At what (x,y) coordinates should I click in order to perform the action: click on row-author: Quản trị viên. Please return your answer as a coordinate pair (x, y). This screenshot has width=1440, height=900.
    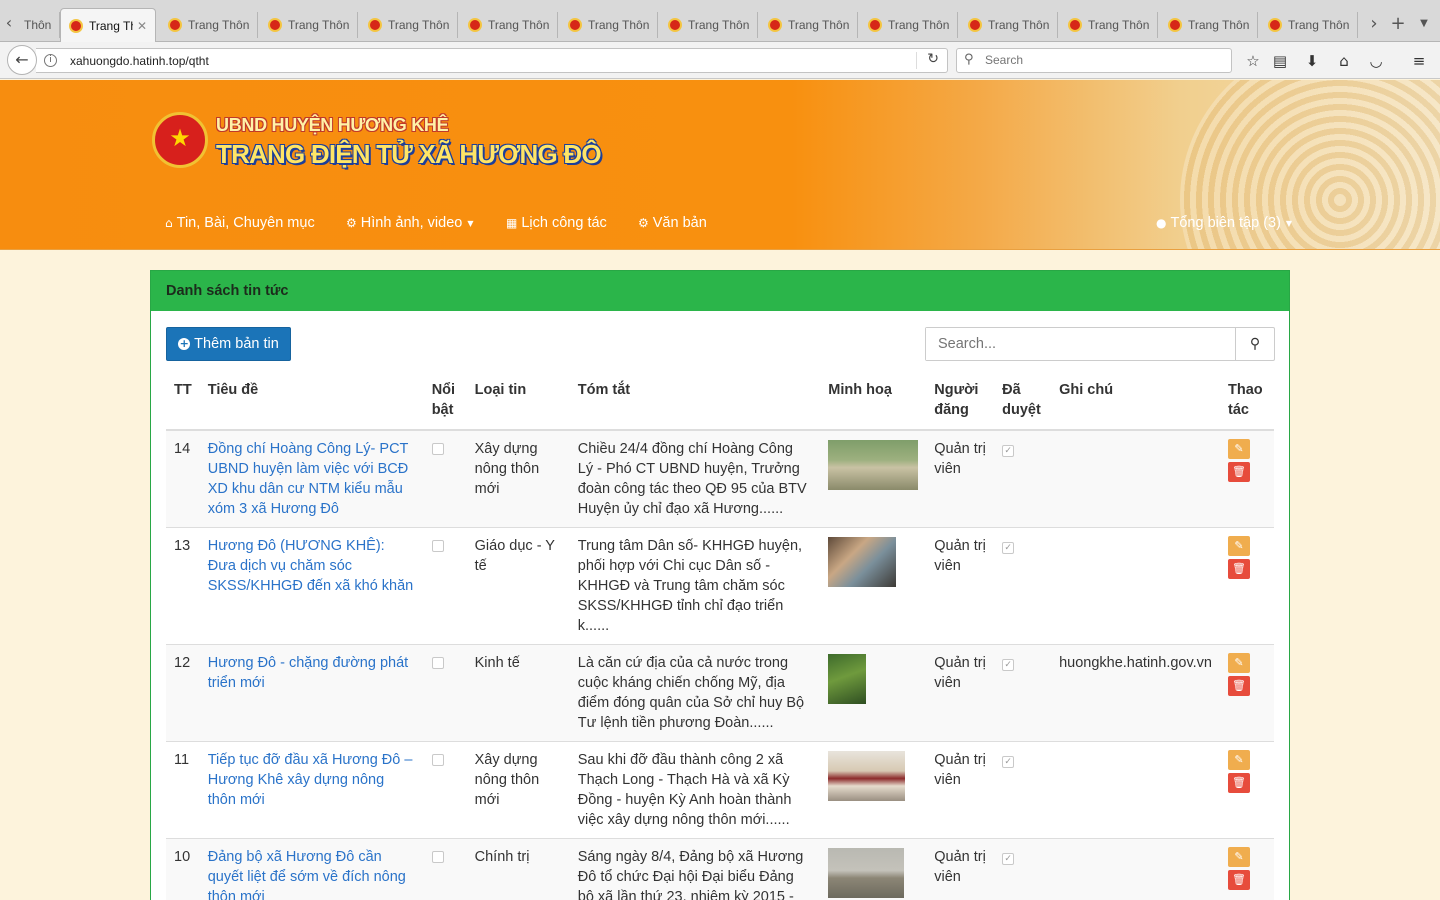
    Looking at the image, I should click on (960, 478).